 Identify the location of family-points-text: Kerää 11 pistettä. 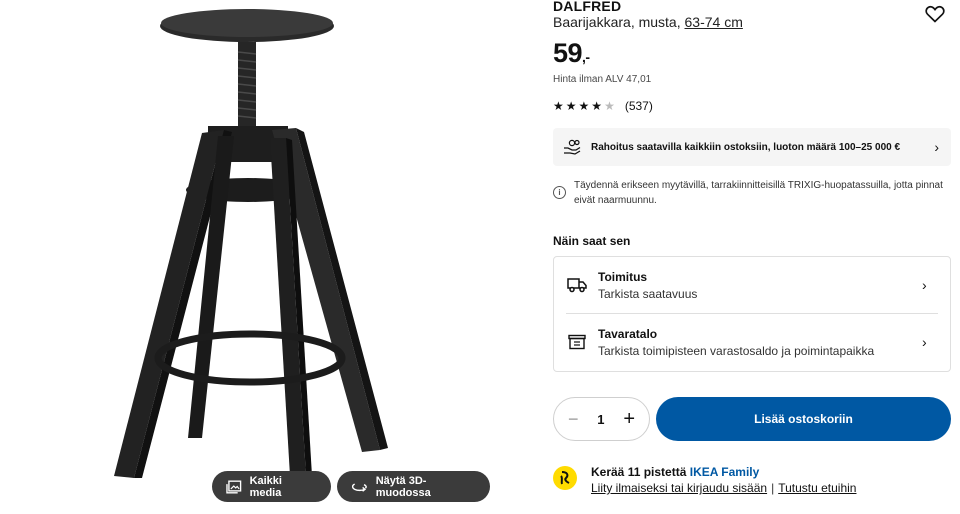
(639, 472).